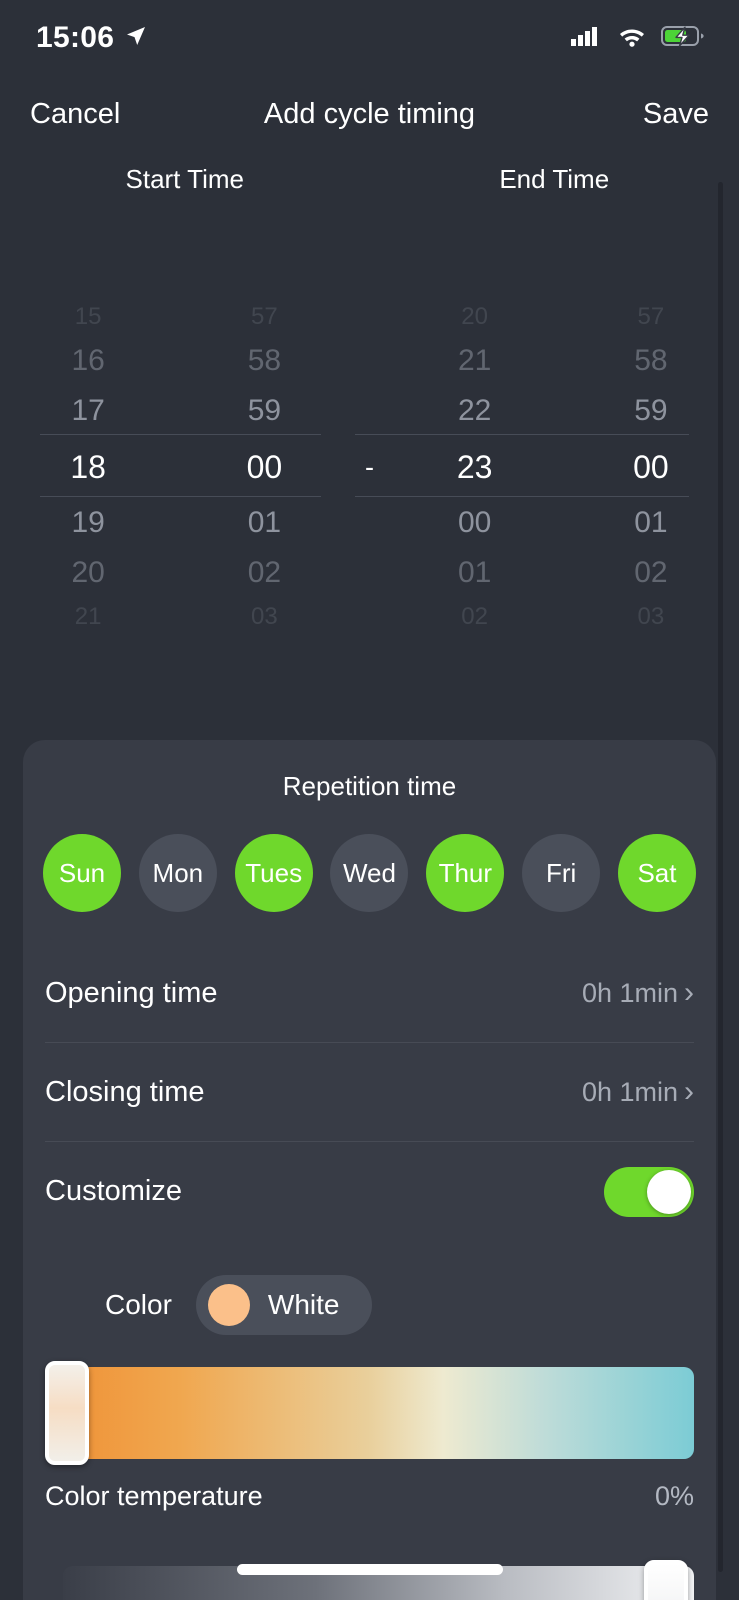 The height and width of the screenshot is (1600, 739). I want to click on start-minute-selected: 00, so click(264, 467).